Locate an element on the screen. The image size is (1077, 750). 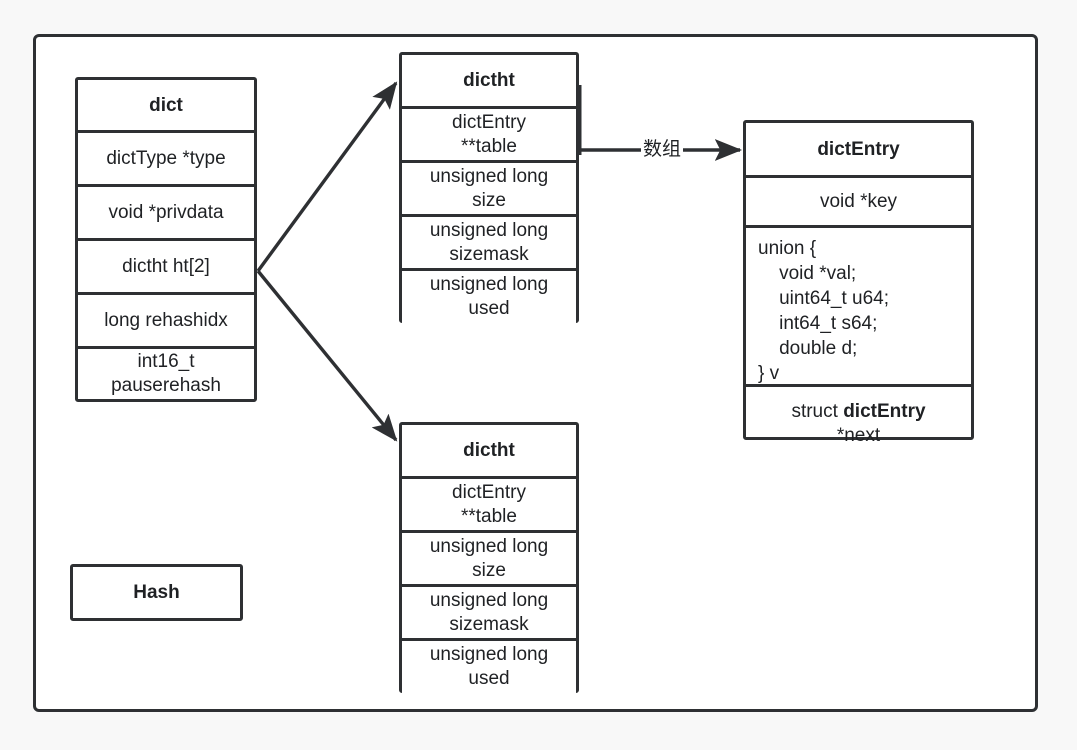
dictentry-next-text: struct dictEntry *next is located at coordinates (858, 412).